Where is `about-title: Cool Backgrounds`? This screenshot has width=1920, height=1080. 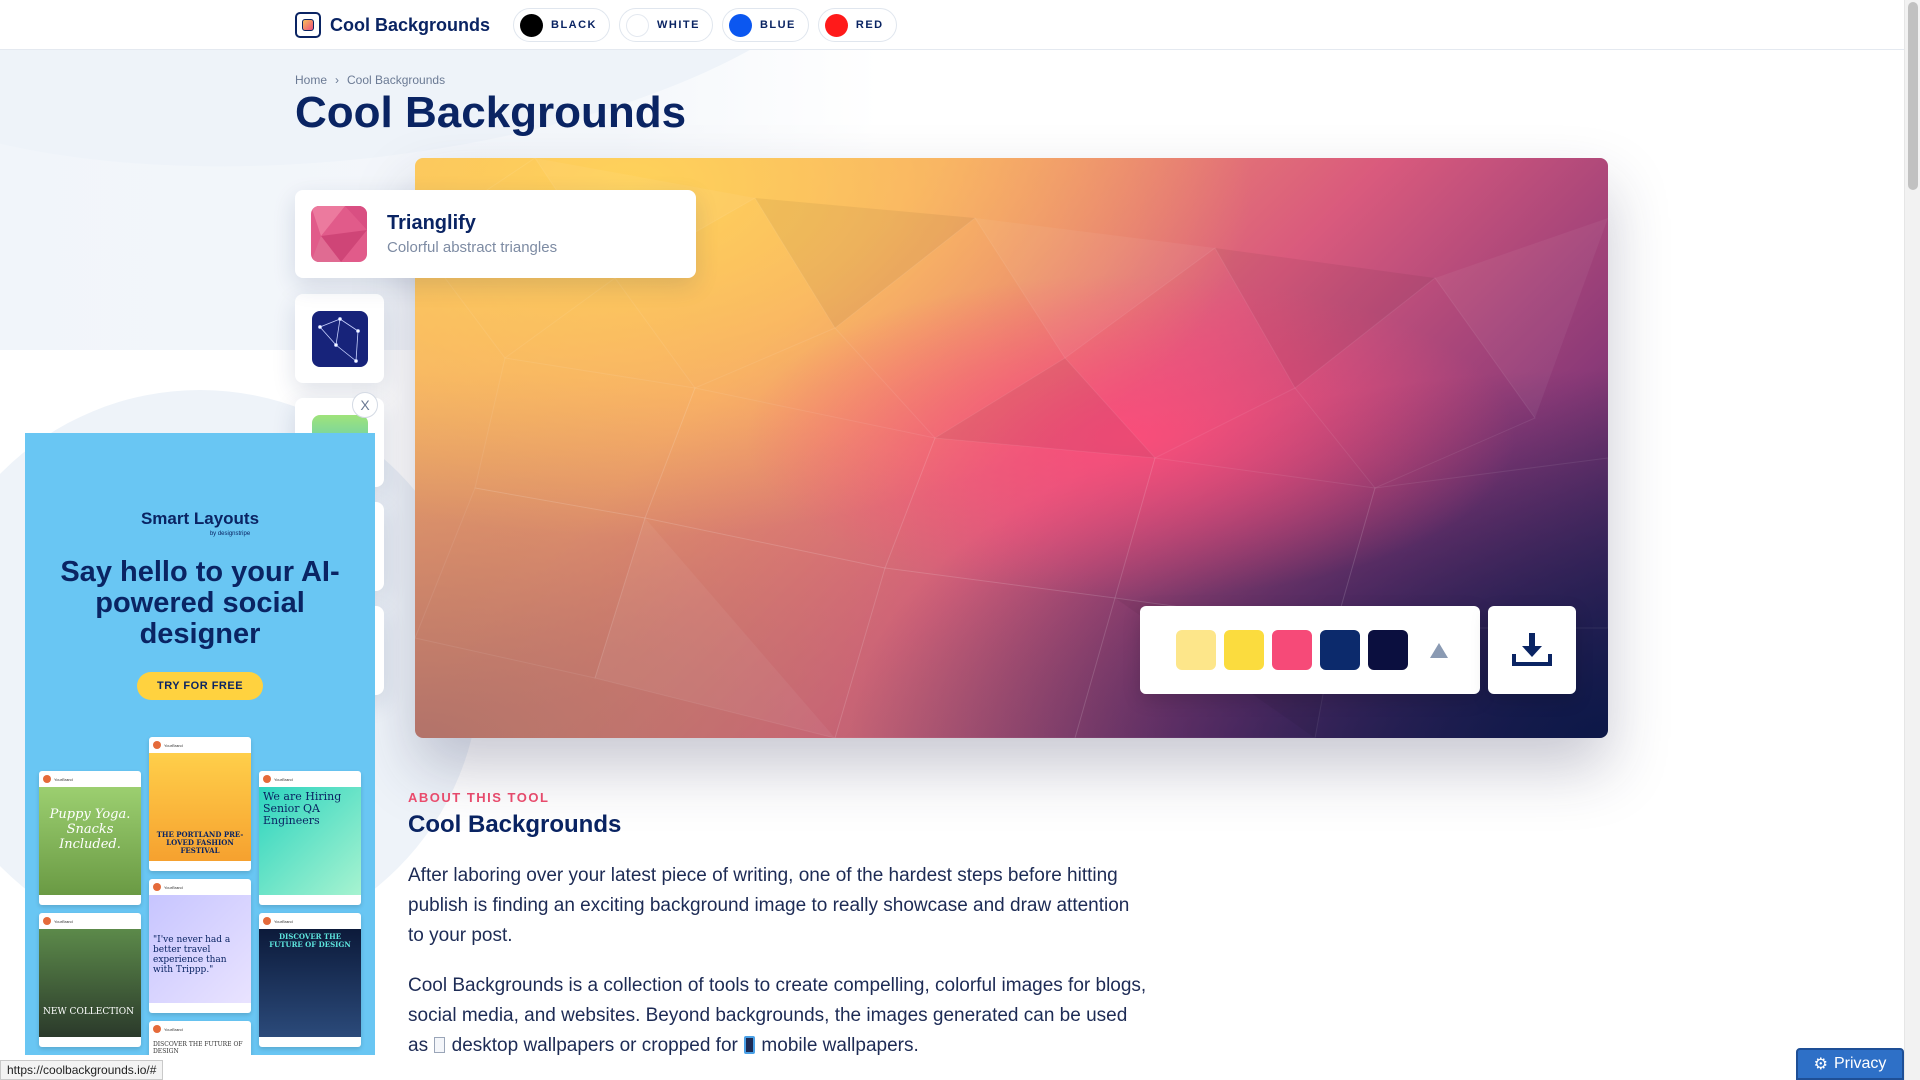 about-title: Cool Backgrounds is located at coordinates (515, 824).